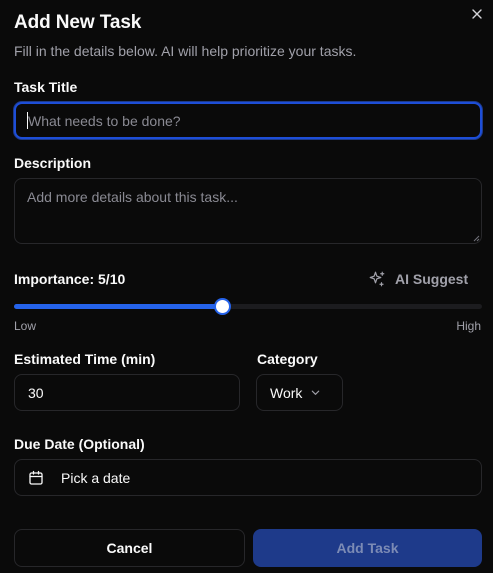  I want to click on category-select: Work, so click(299, 392).